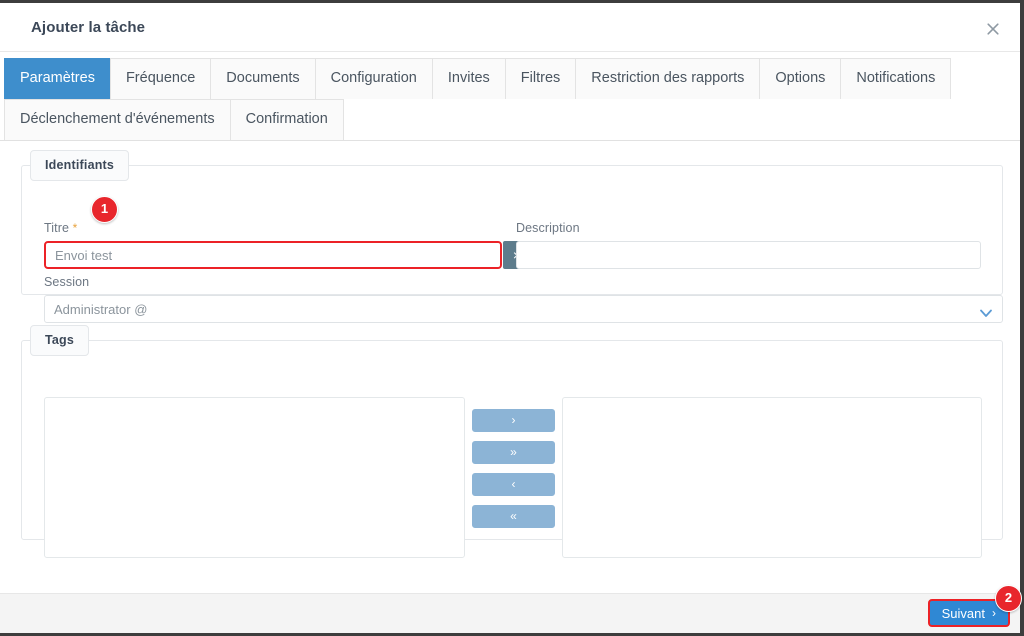  Describe the element at coordinates (273, 255) in the screenshot. I see `titre-input` at that location.